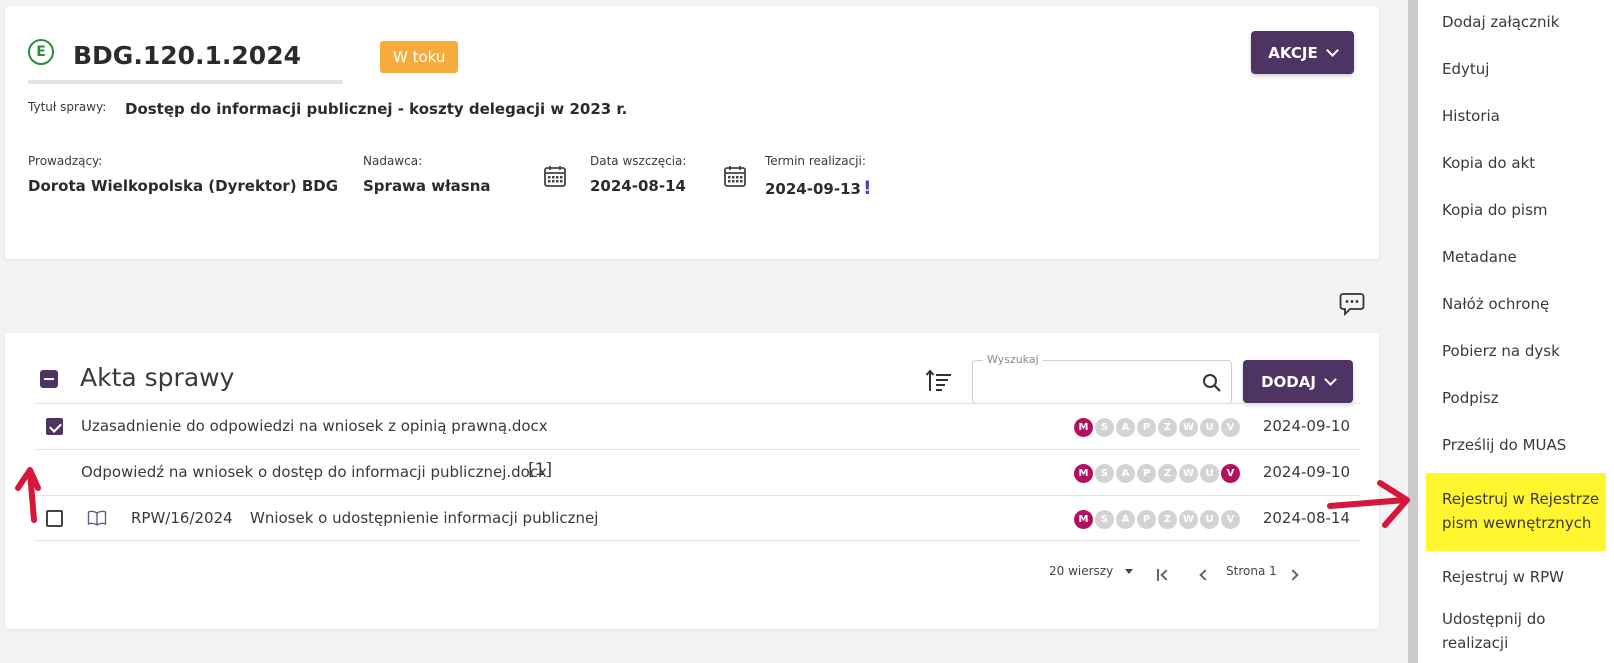 The width and height of the screenshot is (1614, 663). I want to click on file-date: 2024-08-14, so click(1306, 518).